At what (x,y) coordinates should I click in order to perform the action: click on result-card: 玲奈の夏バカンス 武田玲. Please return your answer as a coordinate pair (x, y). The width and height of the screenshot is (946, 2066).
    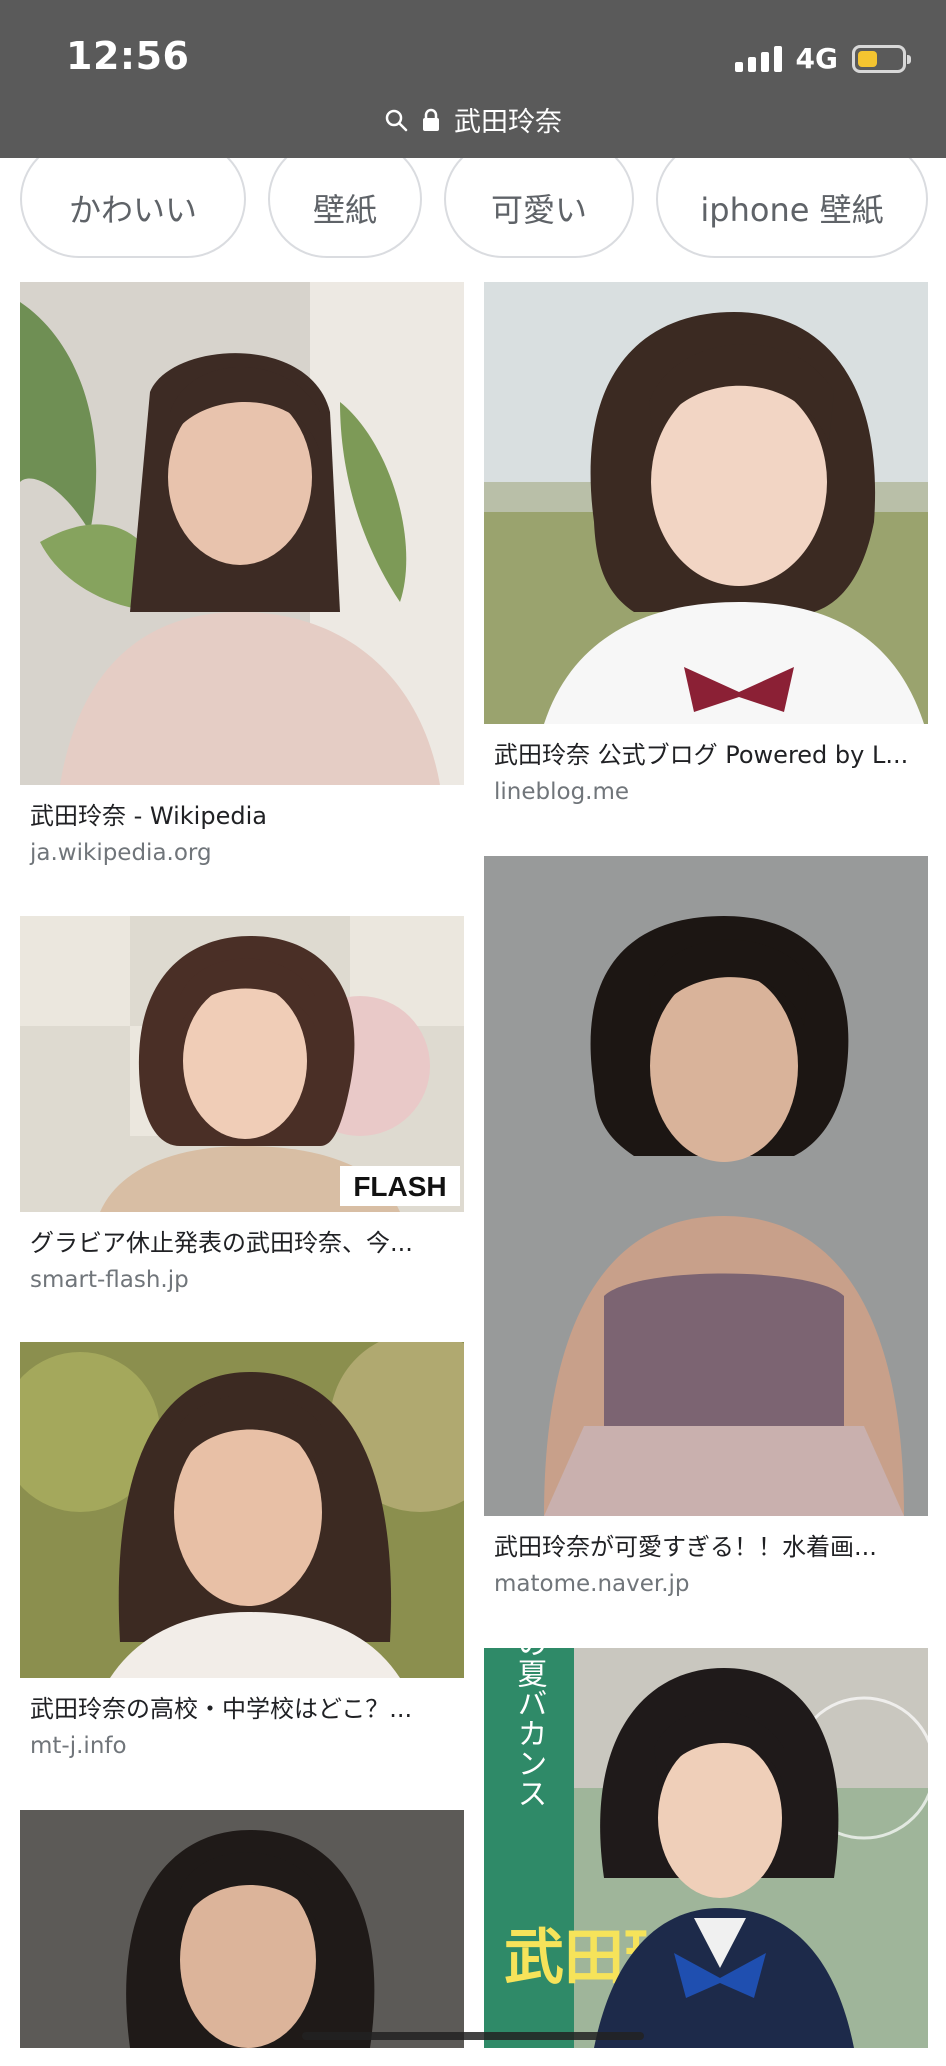
    Looking at the image, I should click on (706, 1848).